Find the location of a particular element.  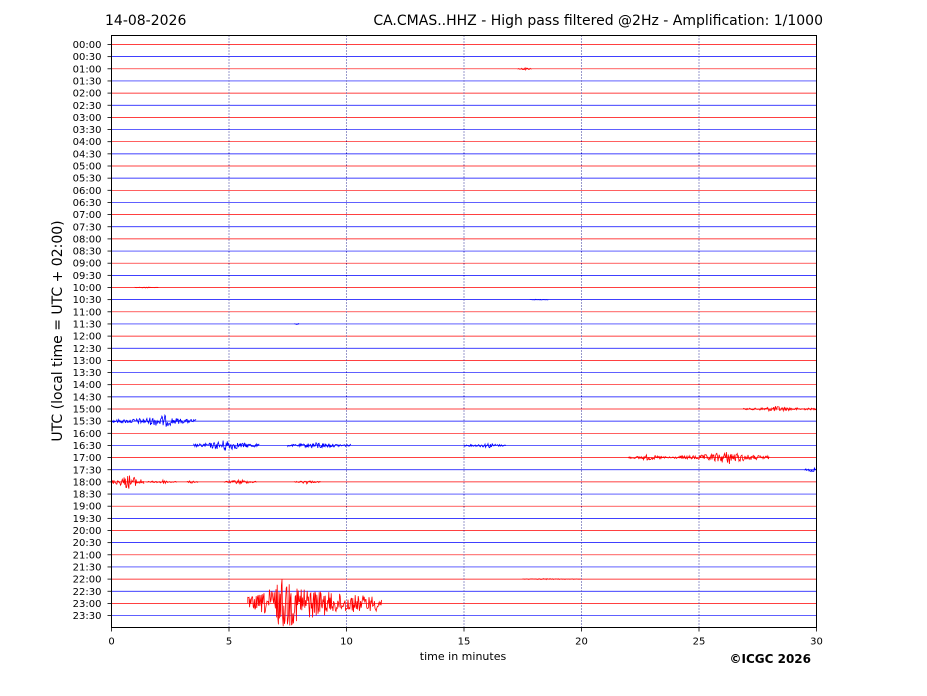

y-tick-label: 02:30 is located at coordinates (87, 106).